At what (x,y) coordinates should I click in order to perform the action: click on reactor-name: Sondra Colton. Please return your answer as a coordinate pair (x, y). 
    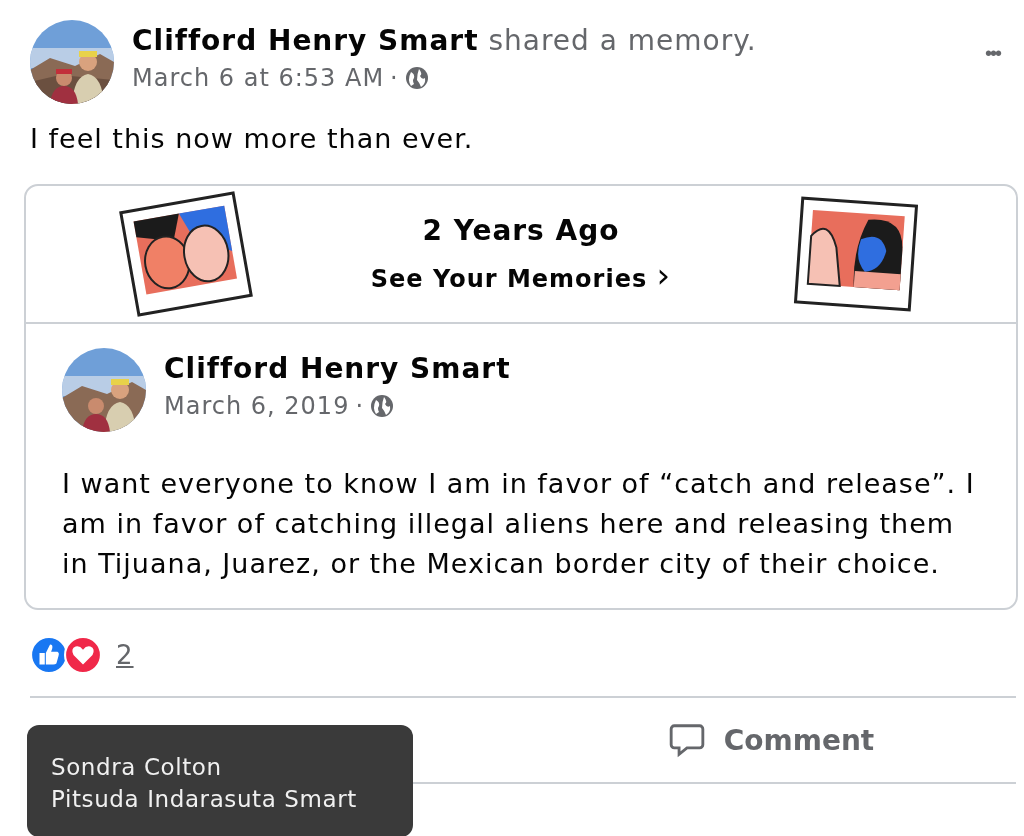
    Looking at the image, I should click on (137, 767).